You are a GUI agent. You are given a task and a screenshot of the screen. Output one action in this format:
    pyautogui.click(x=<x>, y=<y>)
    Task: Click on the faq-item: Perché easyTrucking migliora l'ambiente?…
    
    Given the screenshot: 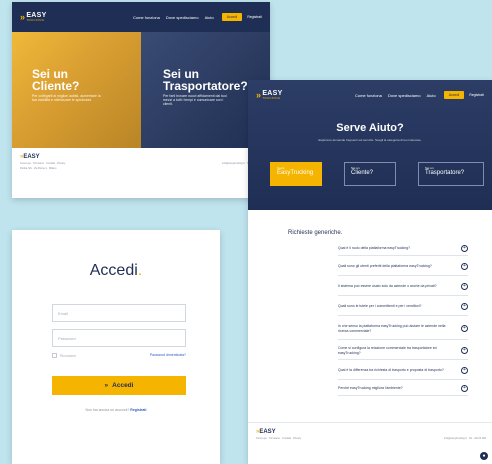 What is the action you would take?
    pyautogui.click(x=403, y=389)
    